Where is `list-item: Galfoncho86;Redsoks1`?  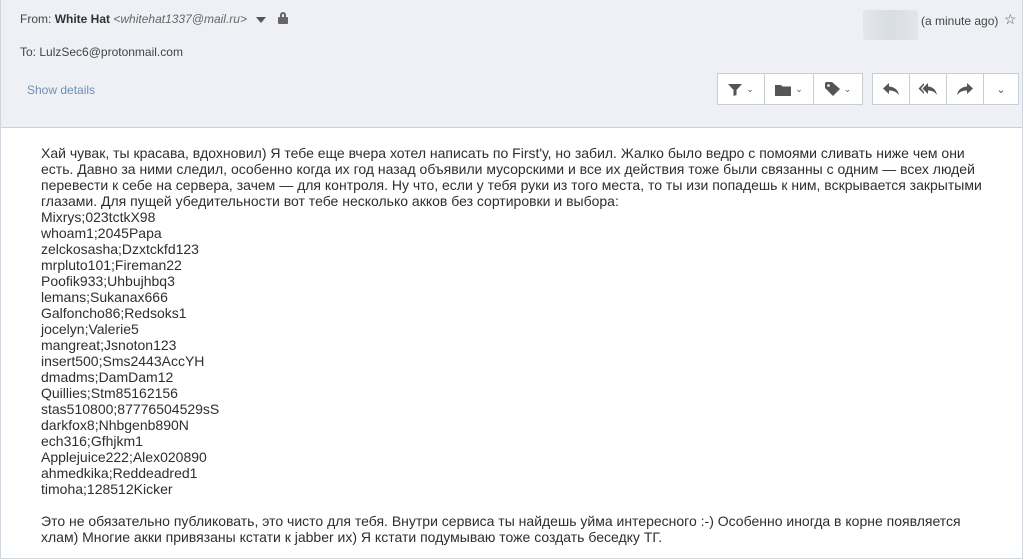
list-item: Galfoncho86;Redsoks1 is located at coordinates (114, 313).